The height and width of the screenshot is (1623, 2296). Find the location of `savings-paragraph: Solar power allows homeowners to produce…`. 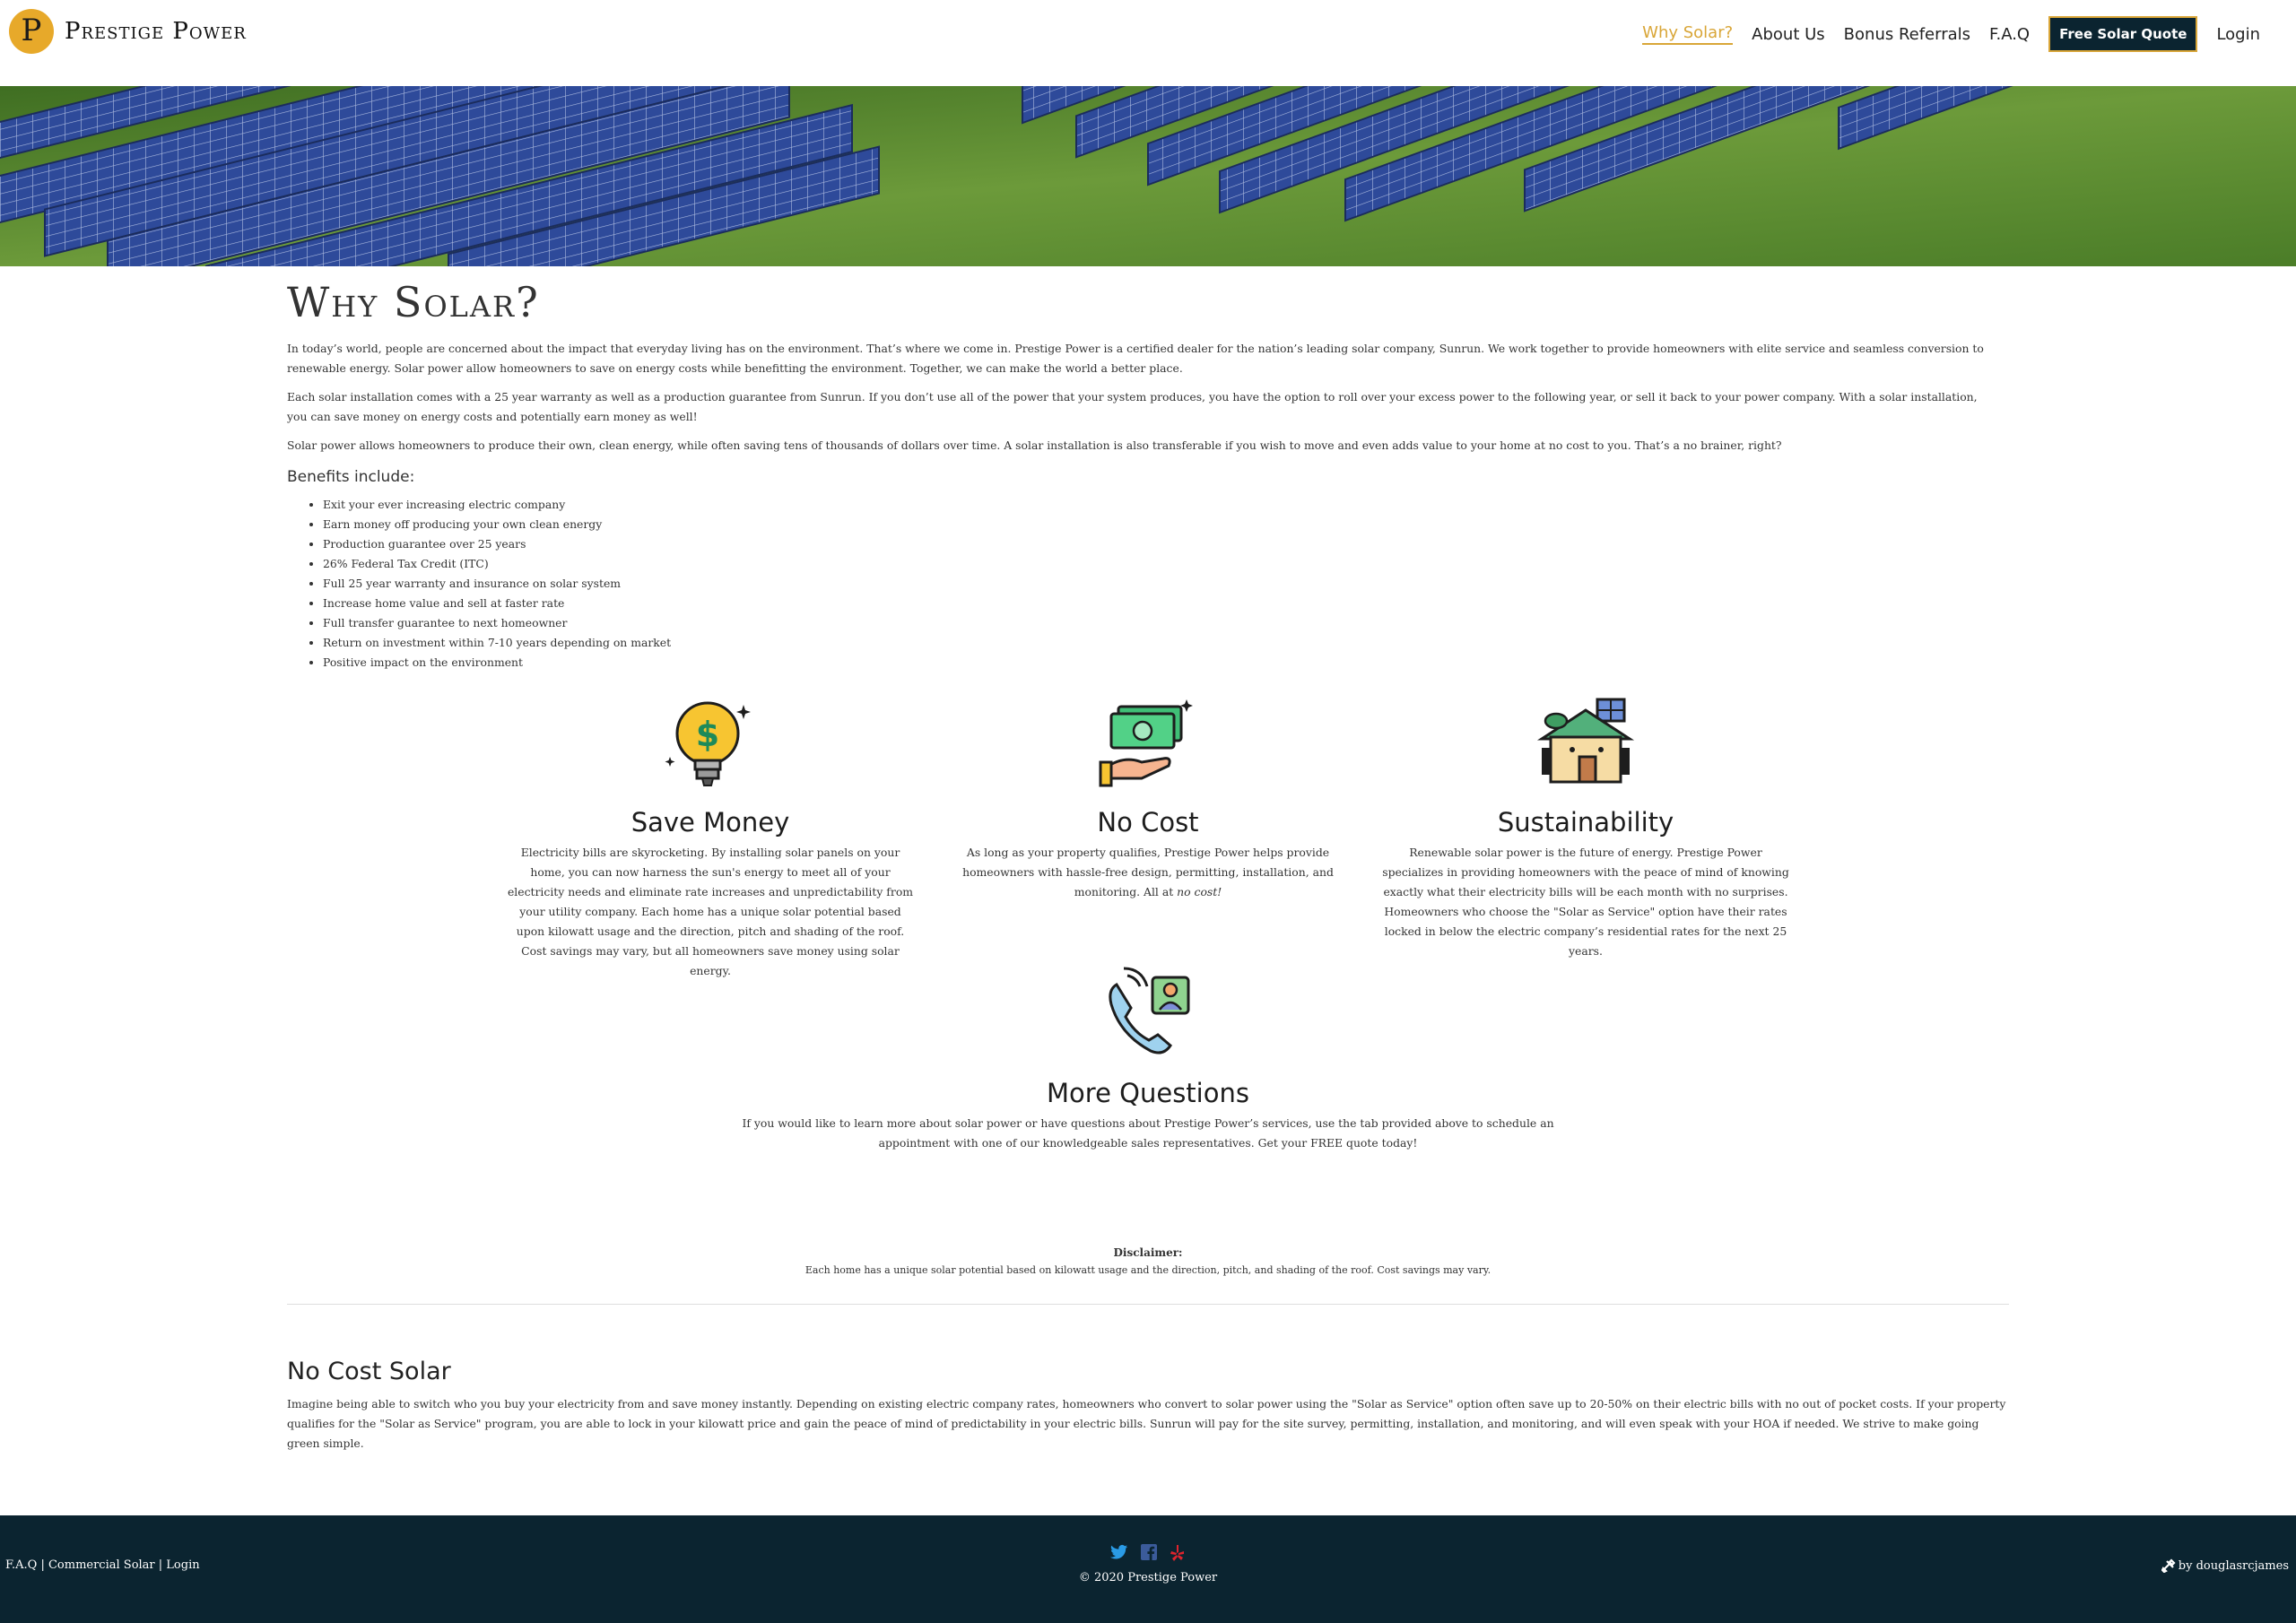

savings-paragraph: Solar power allows homeowners to produce… is located at coordinates (1034, 445).